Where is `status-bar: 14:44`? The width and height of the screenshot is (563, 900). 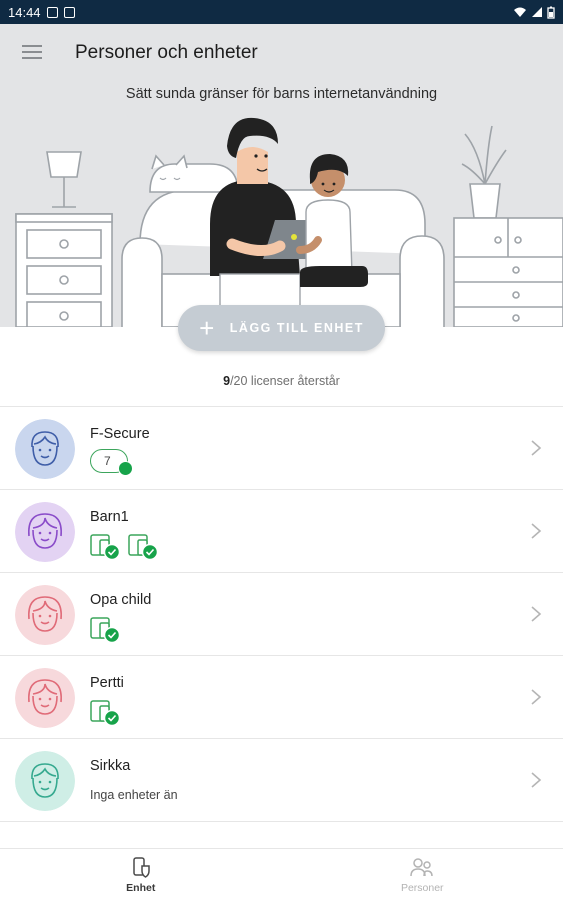
status-bar: 14:44 is located at coordinates (281, 12).